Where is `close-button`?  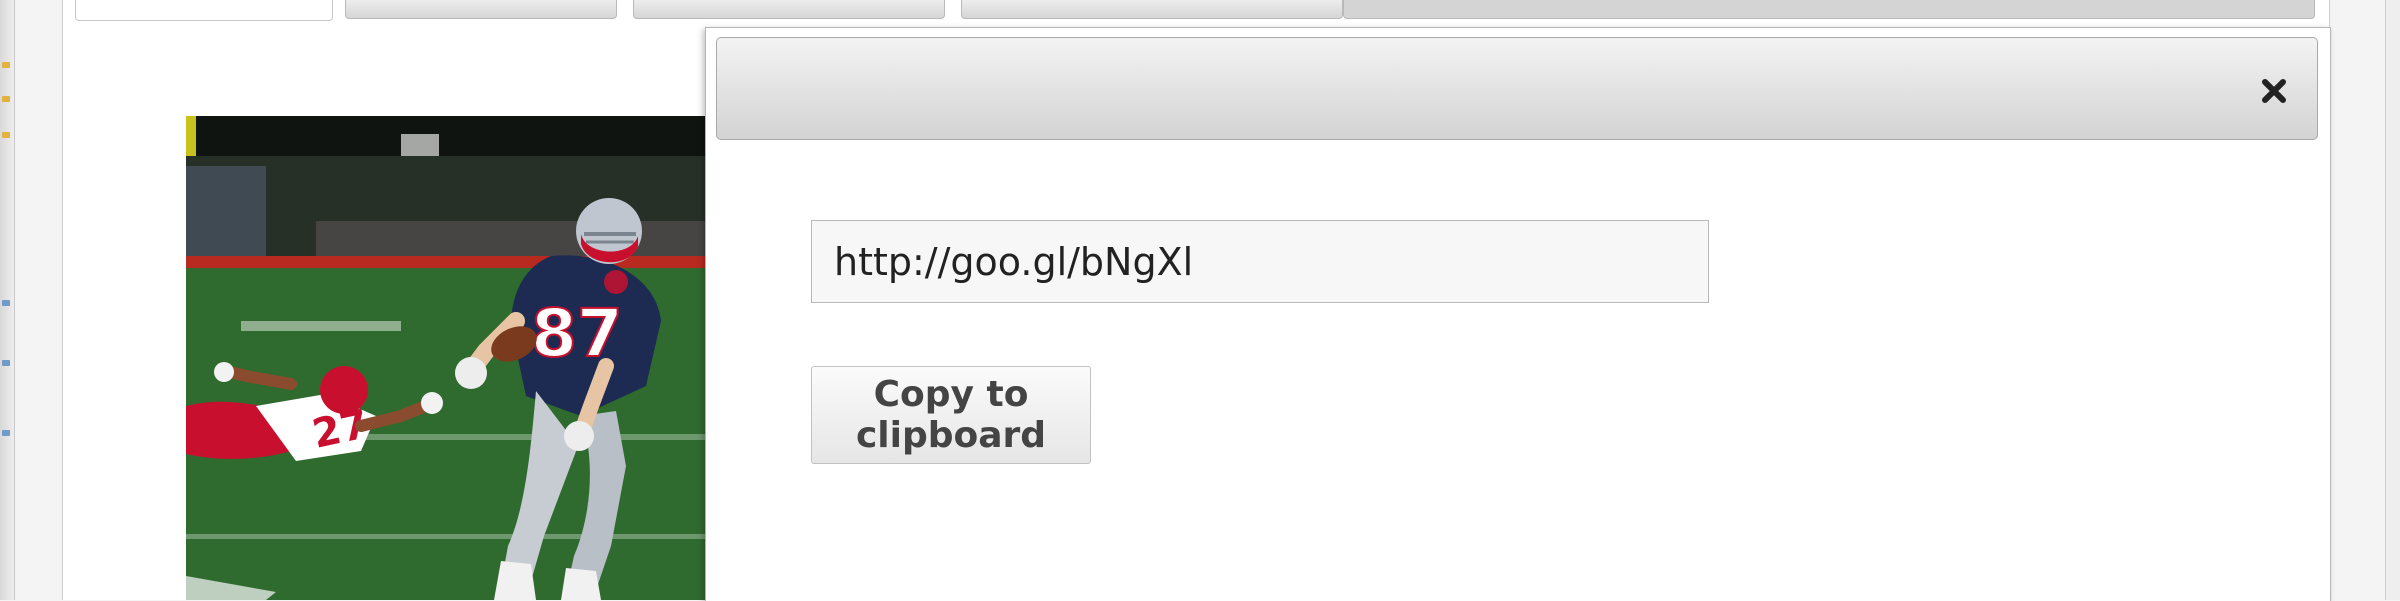
close-button is located at coordinates (2274, 91).